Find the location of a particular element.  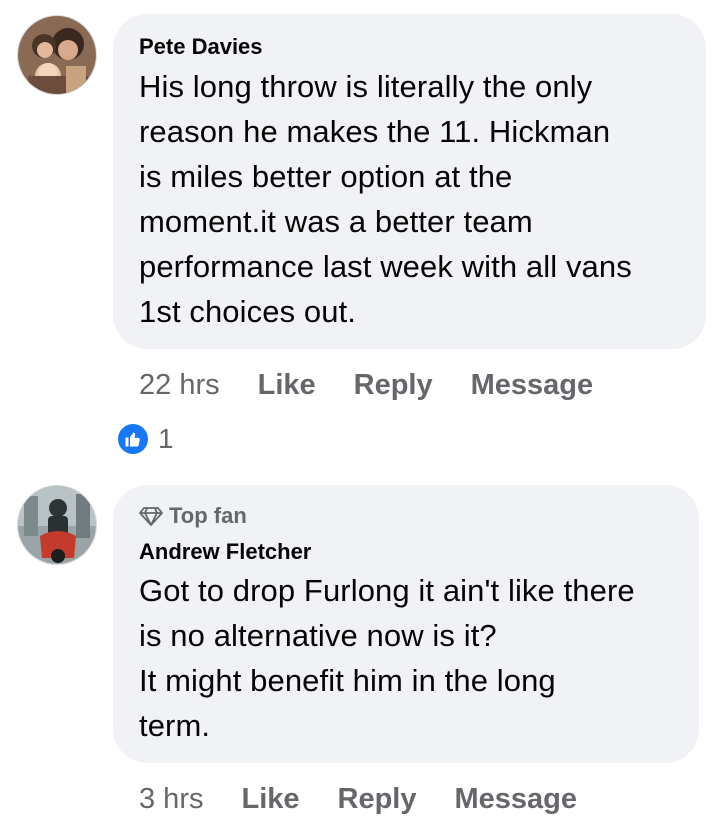

reaction-summary: 1 is located at coordinates (146, 439).